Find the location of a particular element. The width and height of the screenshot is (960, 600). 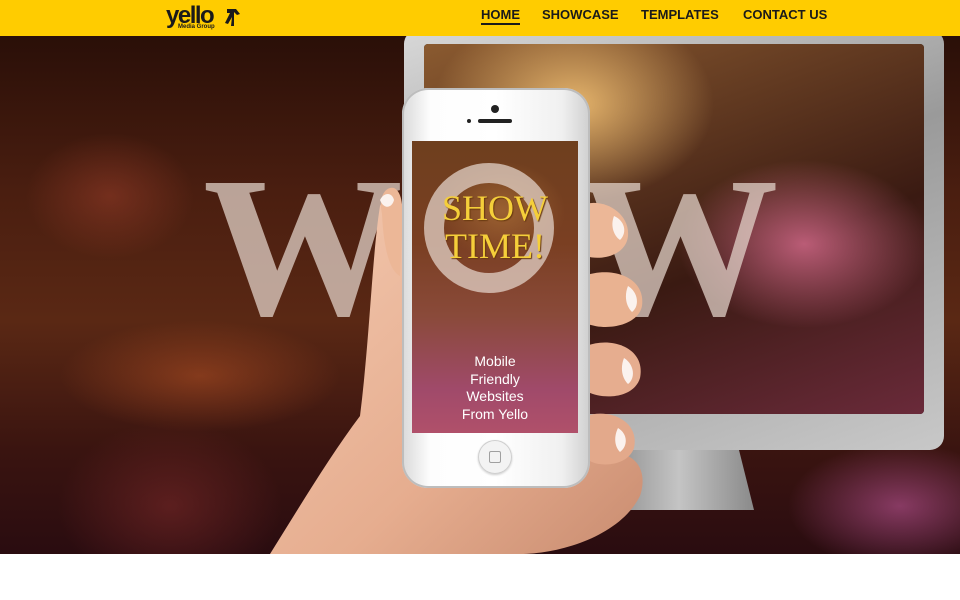

nav-templates: TEMPLATES is located at coordinates (680, 15).